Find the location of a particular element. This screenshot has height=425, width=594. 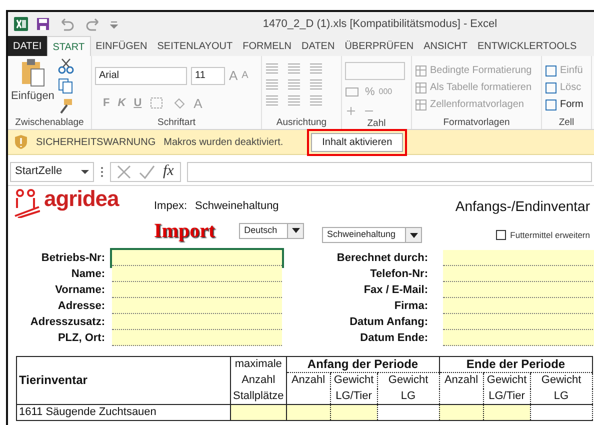

group-label: Ausrichtung is located at coordinates (301, 122).